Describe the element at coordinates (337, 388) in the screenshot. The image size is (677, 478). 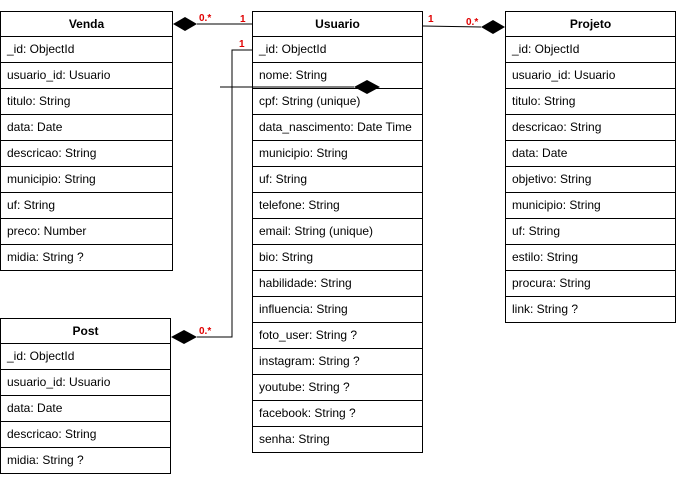
I see `field-row: youtube: String ?` at that location.